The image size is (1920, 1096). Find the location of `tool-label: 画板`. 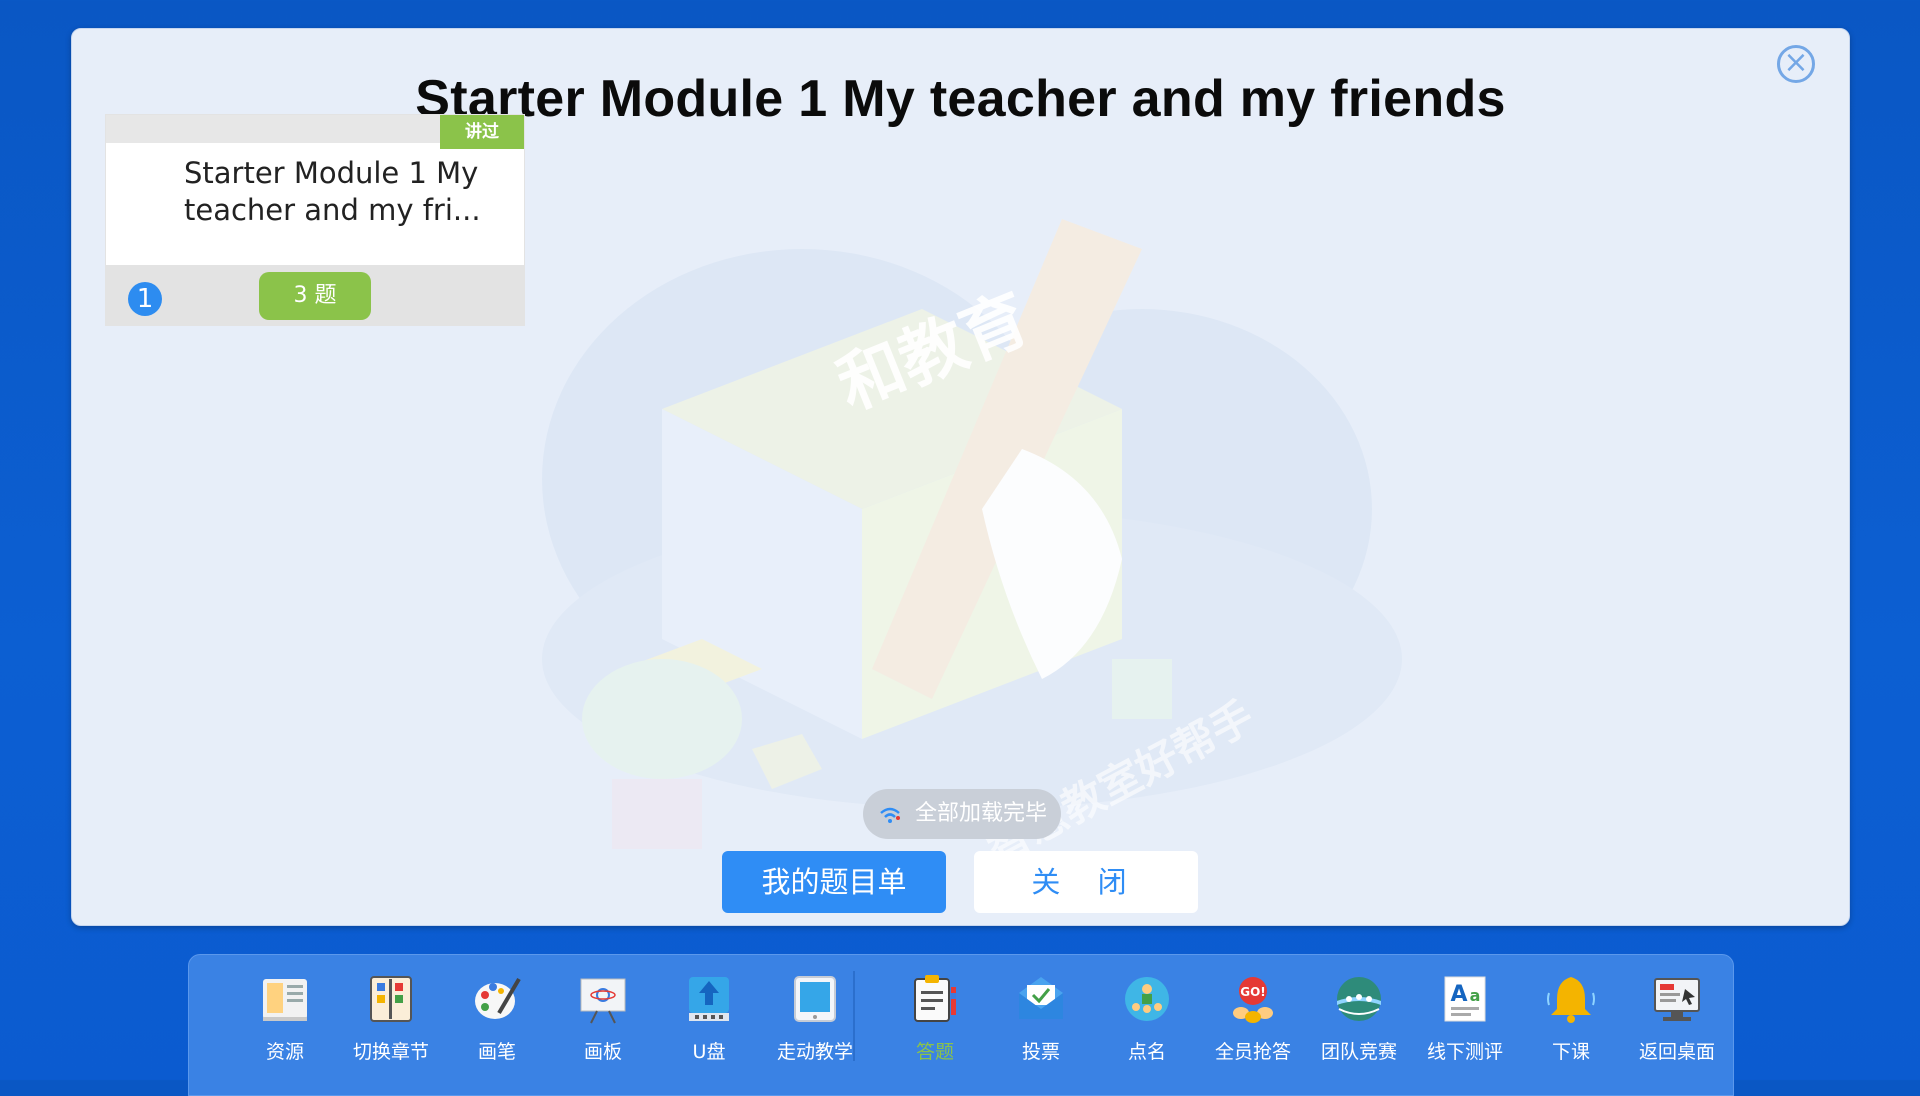

tool-label: 画板 is located at coordinates (602, 1052).